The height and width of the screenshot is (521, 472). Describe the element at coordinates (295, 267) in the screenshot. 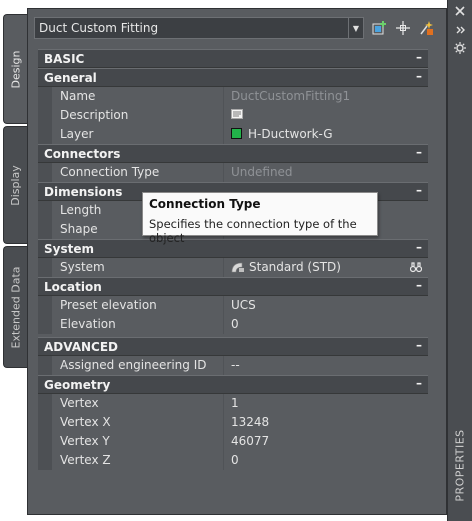

I see `property-value: Standard (STD)` at that location.